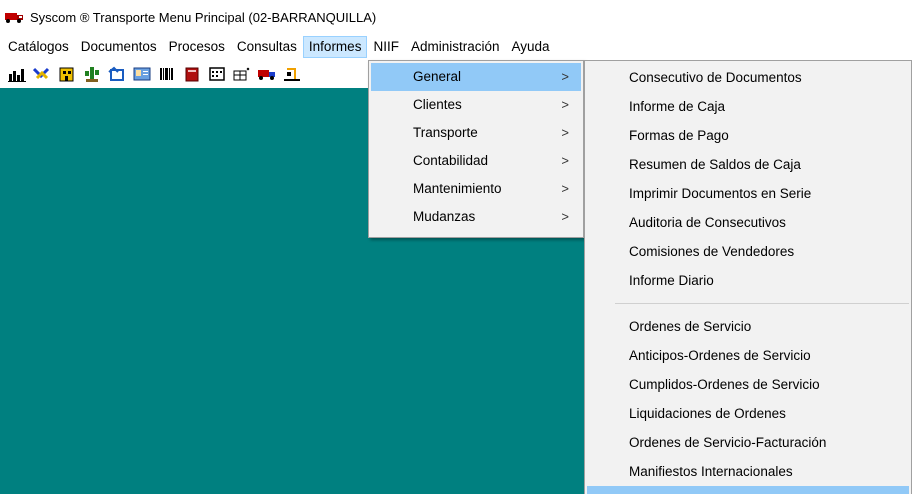 The height and width of the screenshot is (494, 912). Describe the element at coordinates (217, 74) in the screenshot. I see `calendar-icon` at that location.